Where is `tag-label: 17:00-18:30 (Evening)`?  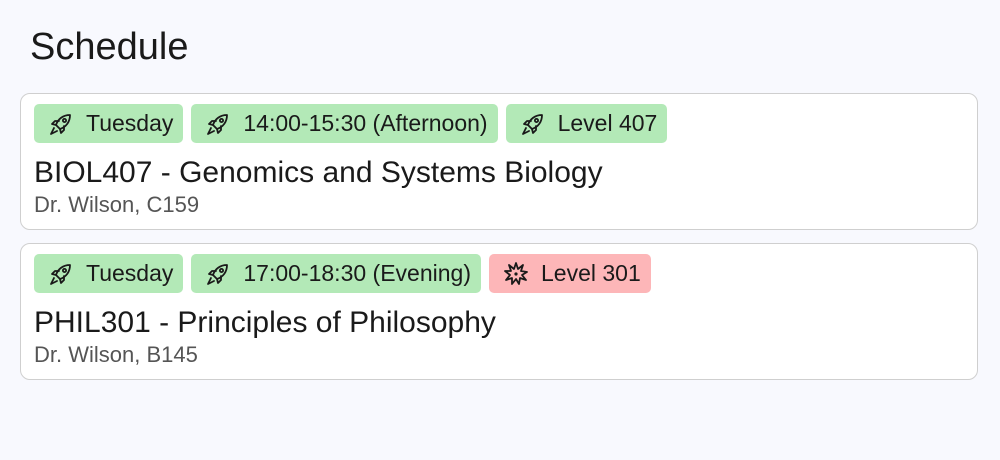
tag-label: 17:00-18:30 (Evening) is located at coordinates (357, 273).